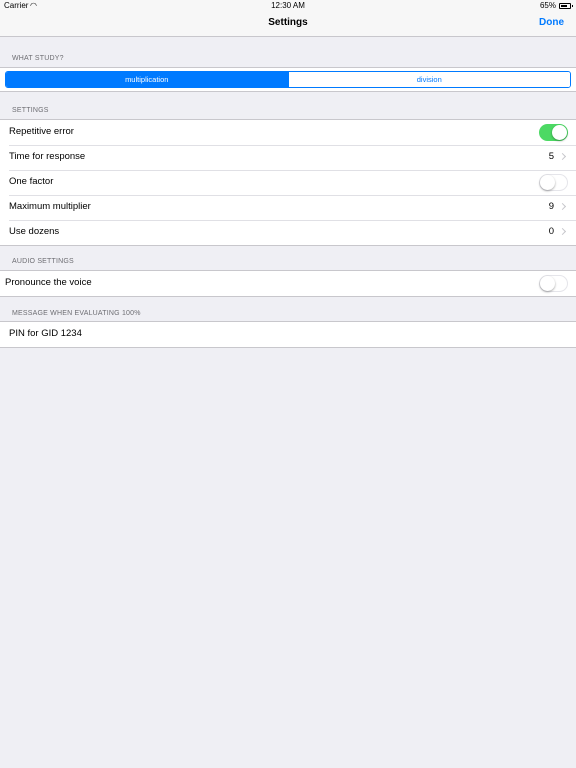 Image resolution: width=576 pixels, height=768 pixels. What do you see at coordinates (43, 261) in the screenshot?
I see `section-header-audio: AUDIO SETTINGS` at bounding box center [43, 261].